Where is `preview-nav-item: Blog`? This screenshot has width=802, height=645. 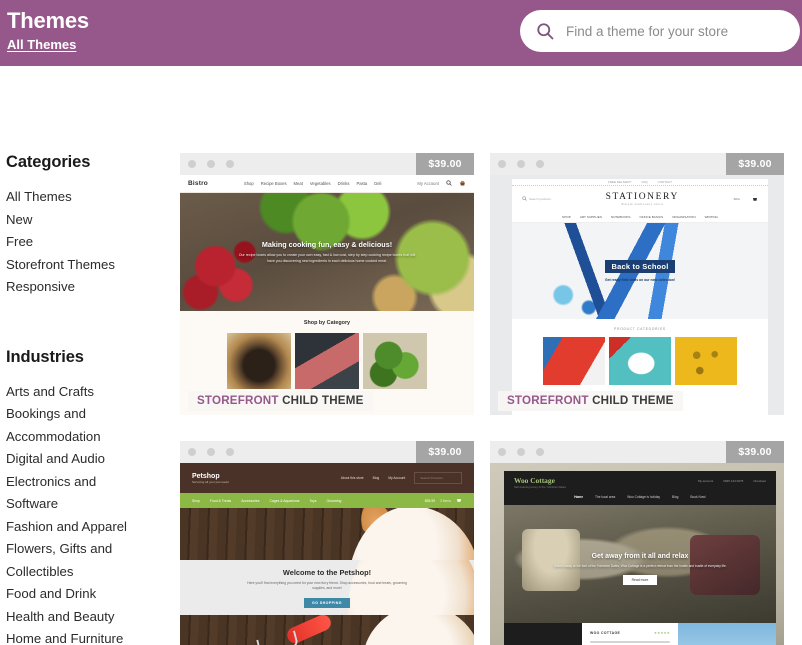
preview-nav-item: Blog is located at coordinates (675, 497).